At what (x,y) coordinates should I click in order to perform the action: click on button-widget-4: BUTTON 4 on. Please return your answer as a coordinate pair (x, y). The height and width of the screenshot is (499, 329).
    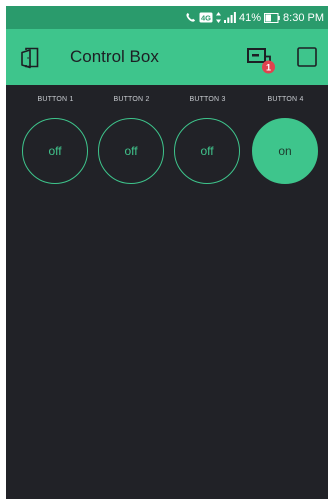
    Looking at the image, I should click on (285, 145).